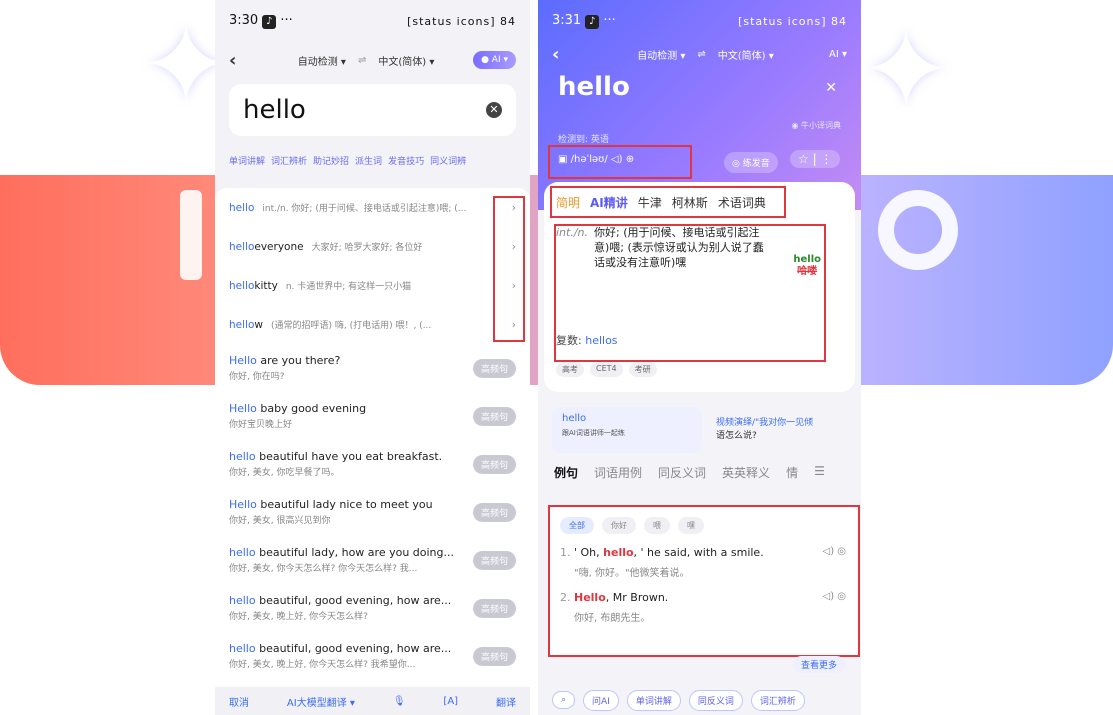  Describe the element at coordinates (406, 160) in the screenshot. I see `chip: 发音技巧` at that location.